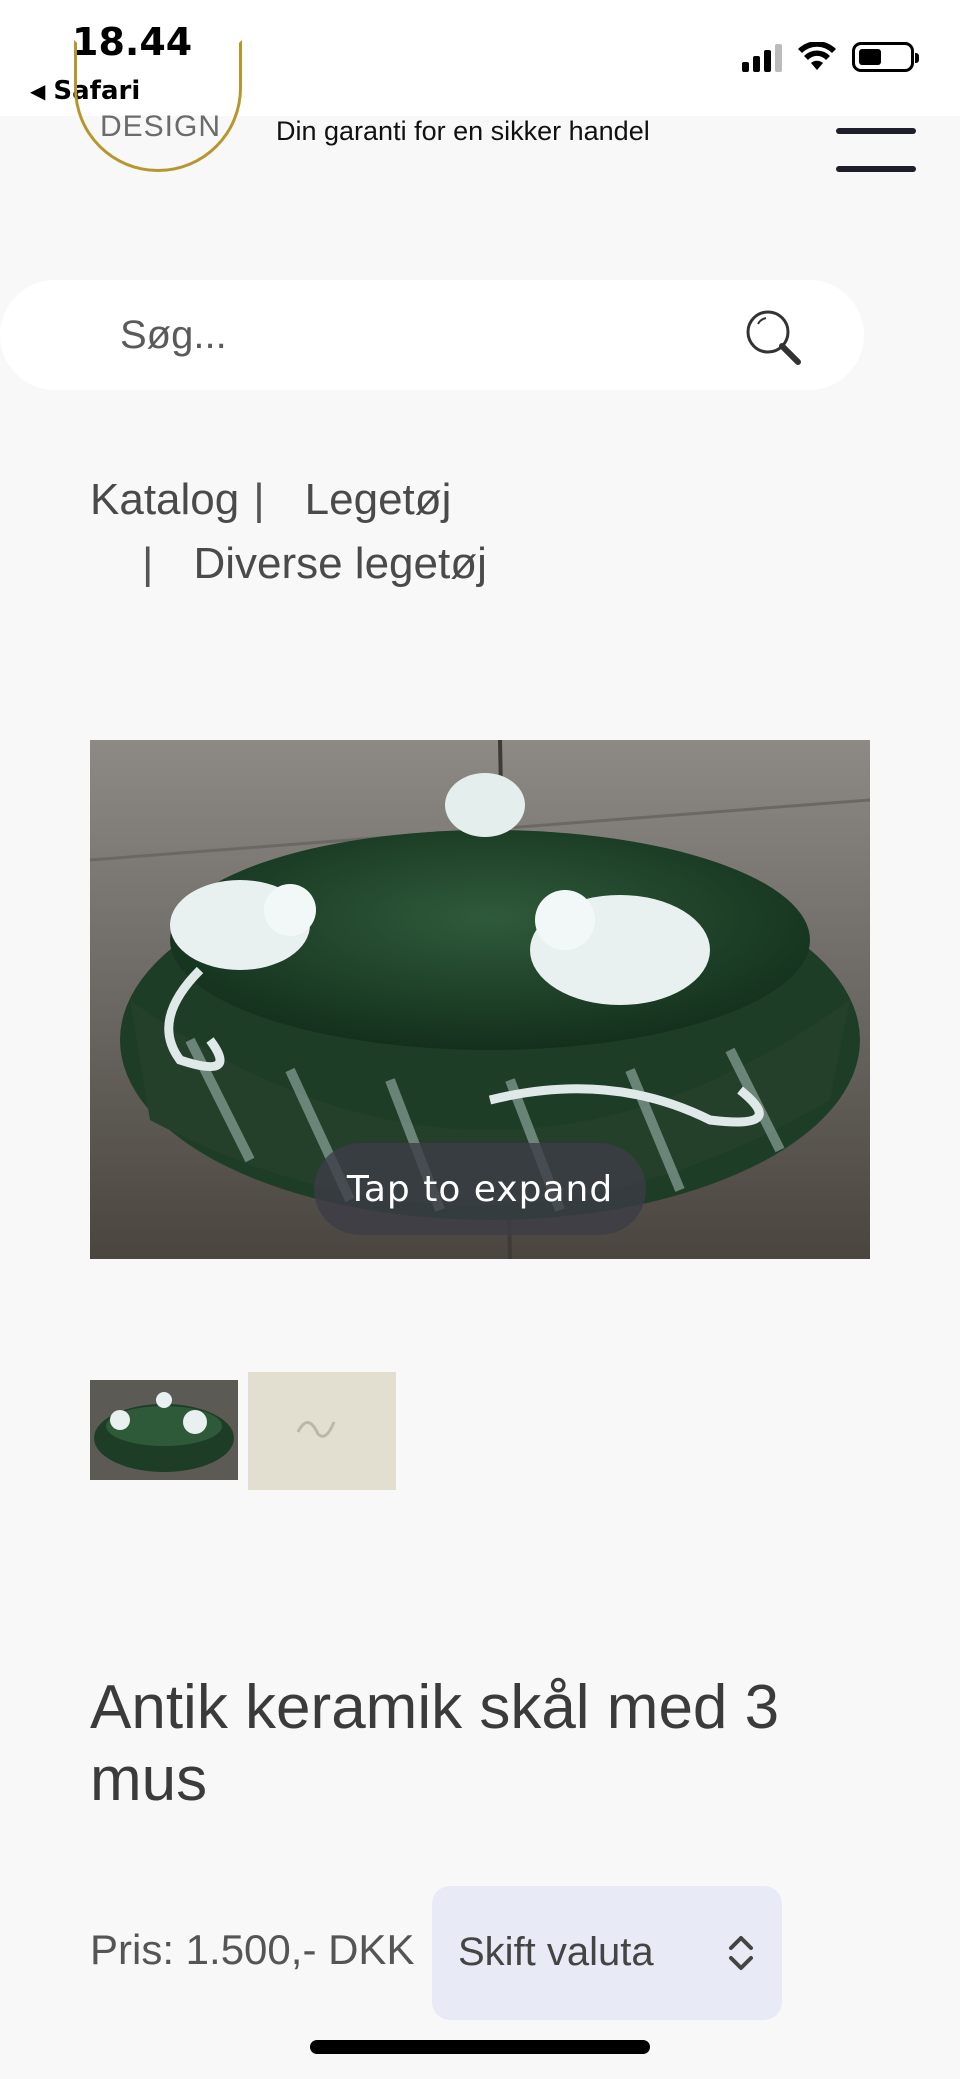 The height and width of the screenshot is (2079, 960). Describe the element at coordinates (378, 500) in the screenshot. I see `breadcrumb-legetoej: Legetøj` at that location.